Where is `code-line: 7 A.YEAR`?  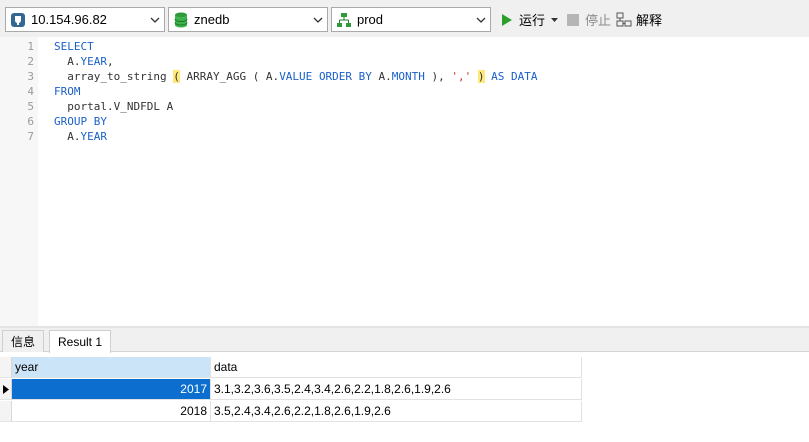 code-line: 7 A.YEAR is located at coordinates (404, 136).